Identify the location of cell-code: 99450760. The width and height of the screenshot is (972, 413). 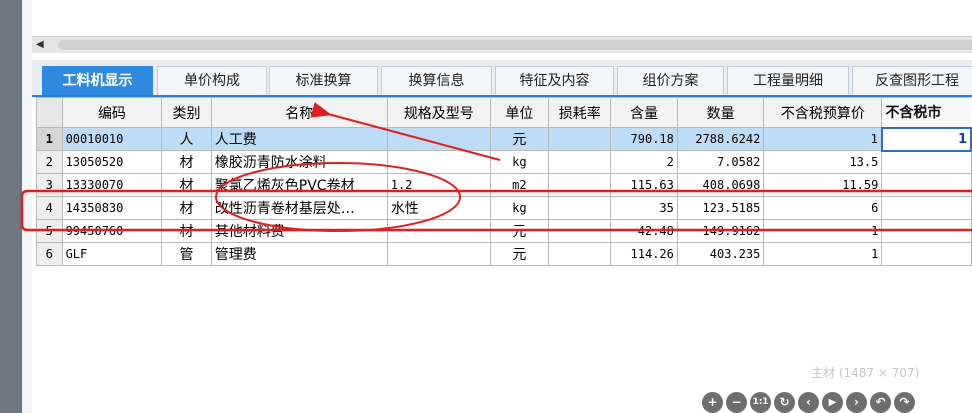
(112, 231).